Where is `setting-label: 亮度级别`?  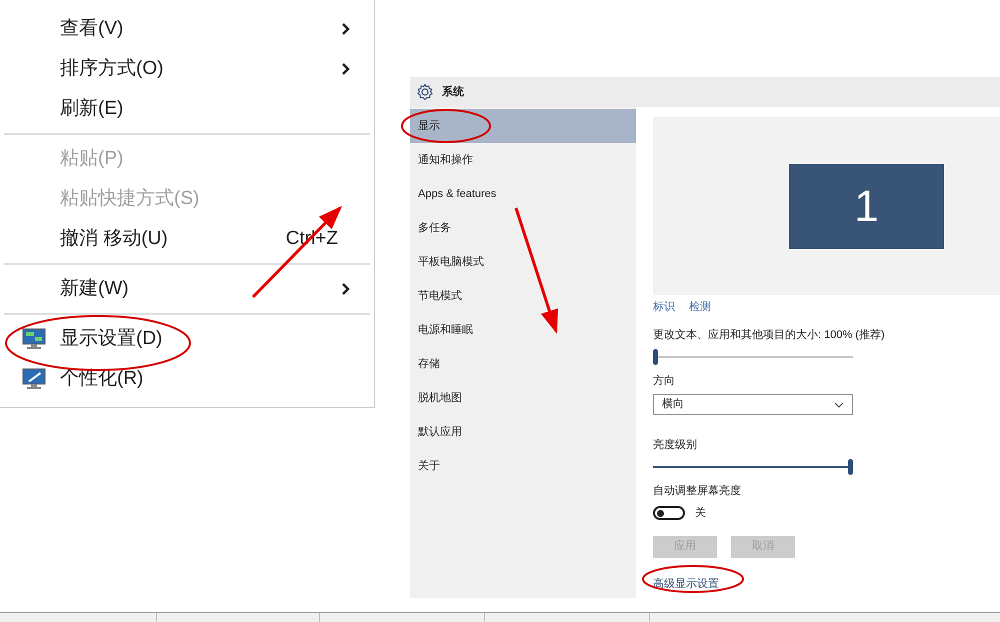 setting-label: 亮度级别 is located at coordinates (675, 445).